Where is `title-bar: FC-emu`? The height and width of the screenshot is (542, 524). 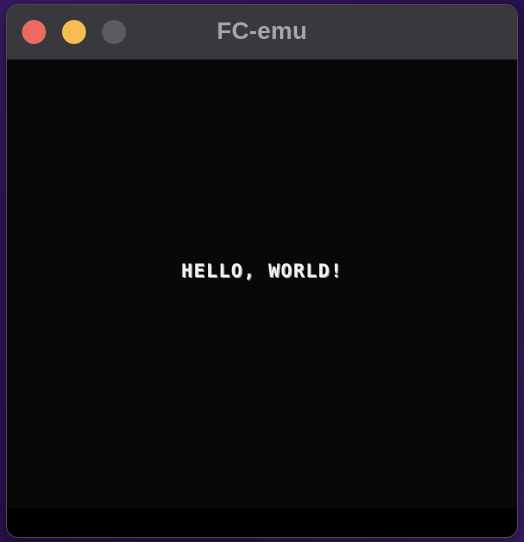
title-bar: FC-emu is located at coordinates (262, 32).